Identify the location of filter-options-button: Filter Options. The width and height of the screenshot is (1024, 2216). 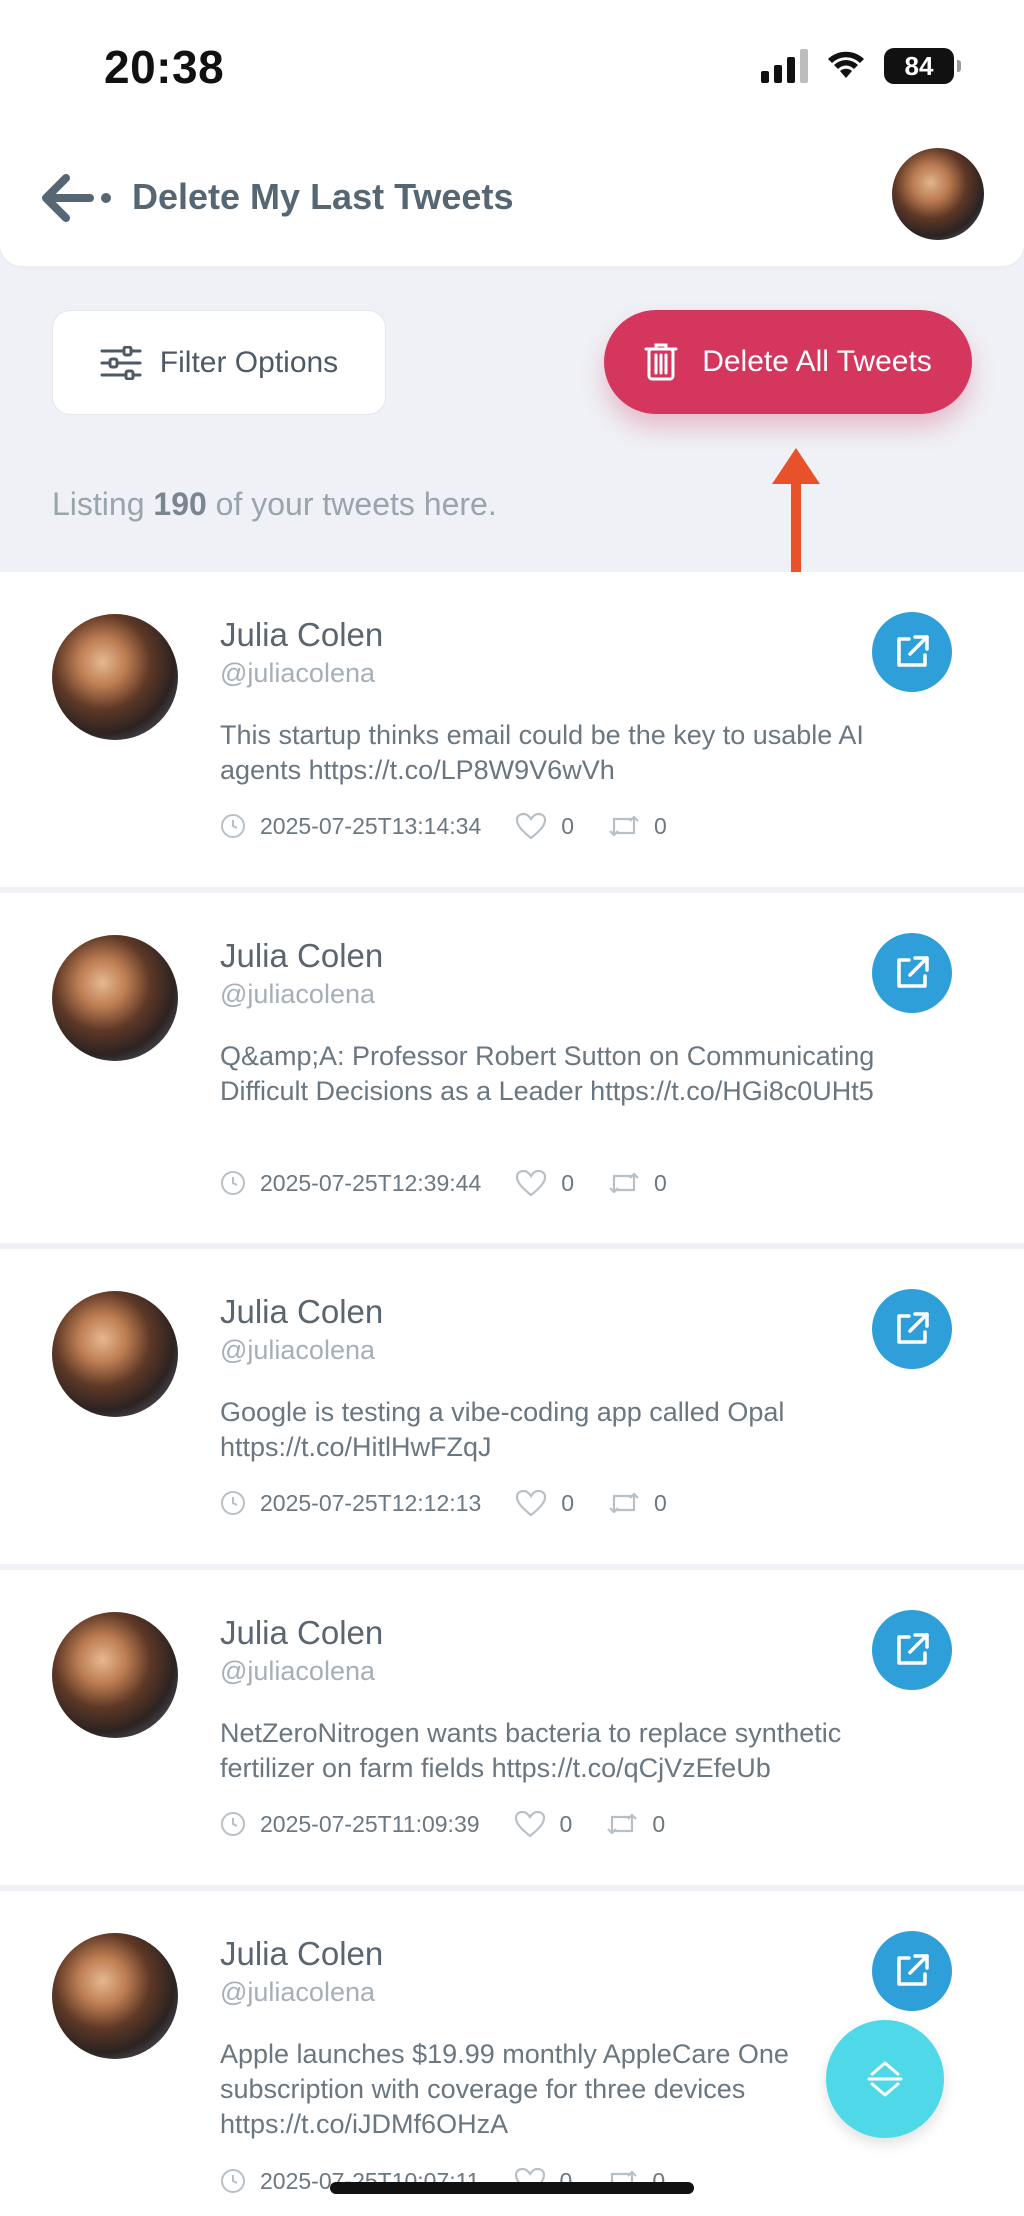
(219, 362).